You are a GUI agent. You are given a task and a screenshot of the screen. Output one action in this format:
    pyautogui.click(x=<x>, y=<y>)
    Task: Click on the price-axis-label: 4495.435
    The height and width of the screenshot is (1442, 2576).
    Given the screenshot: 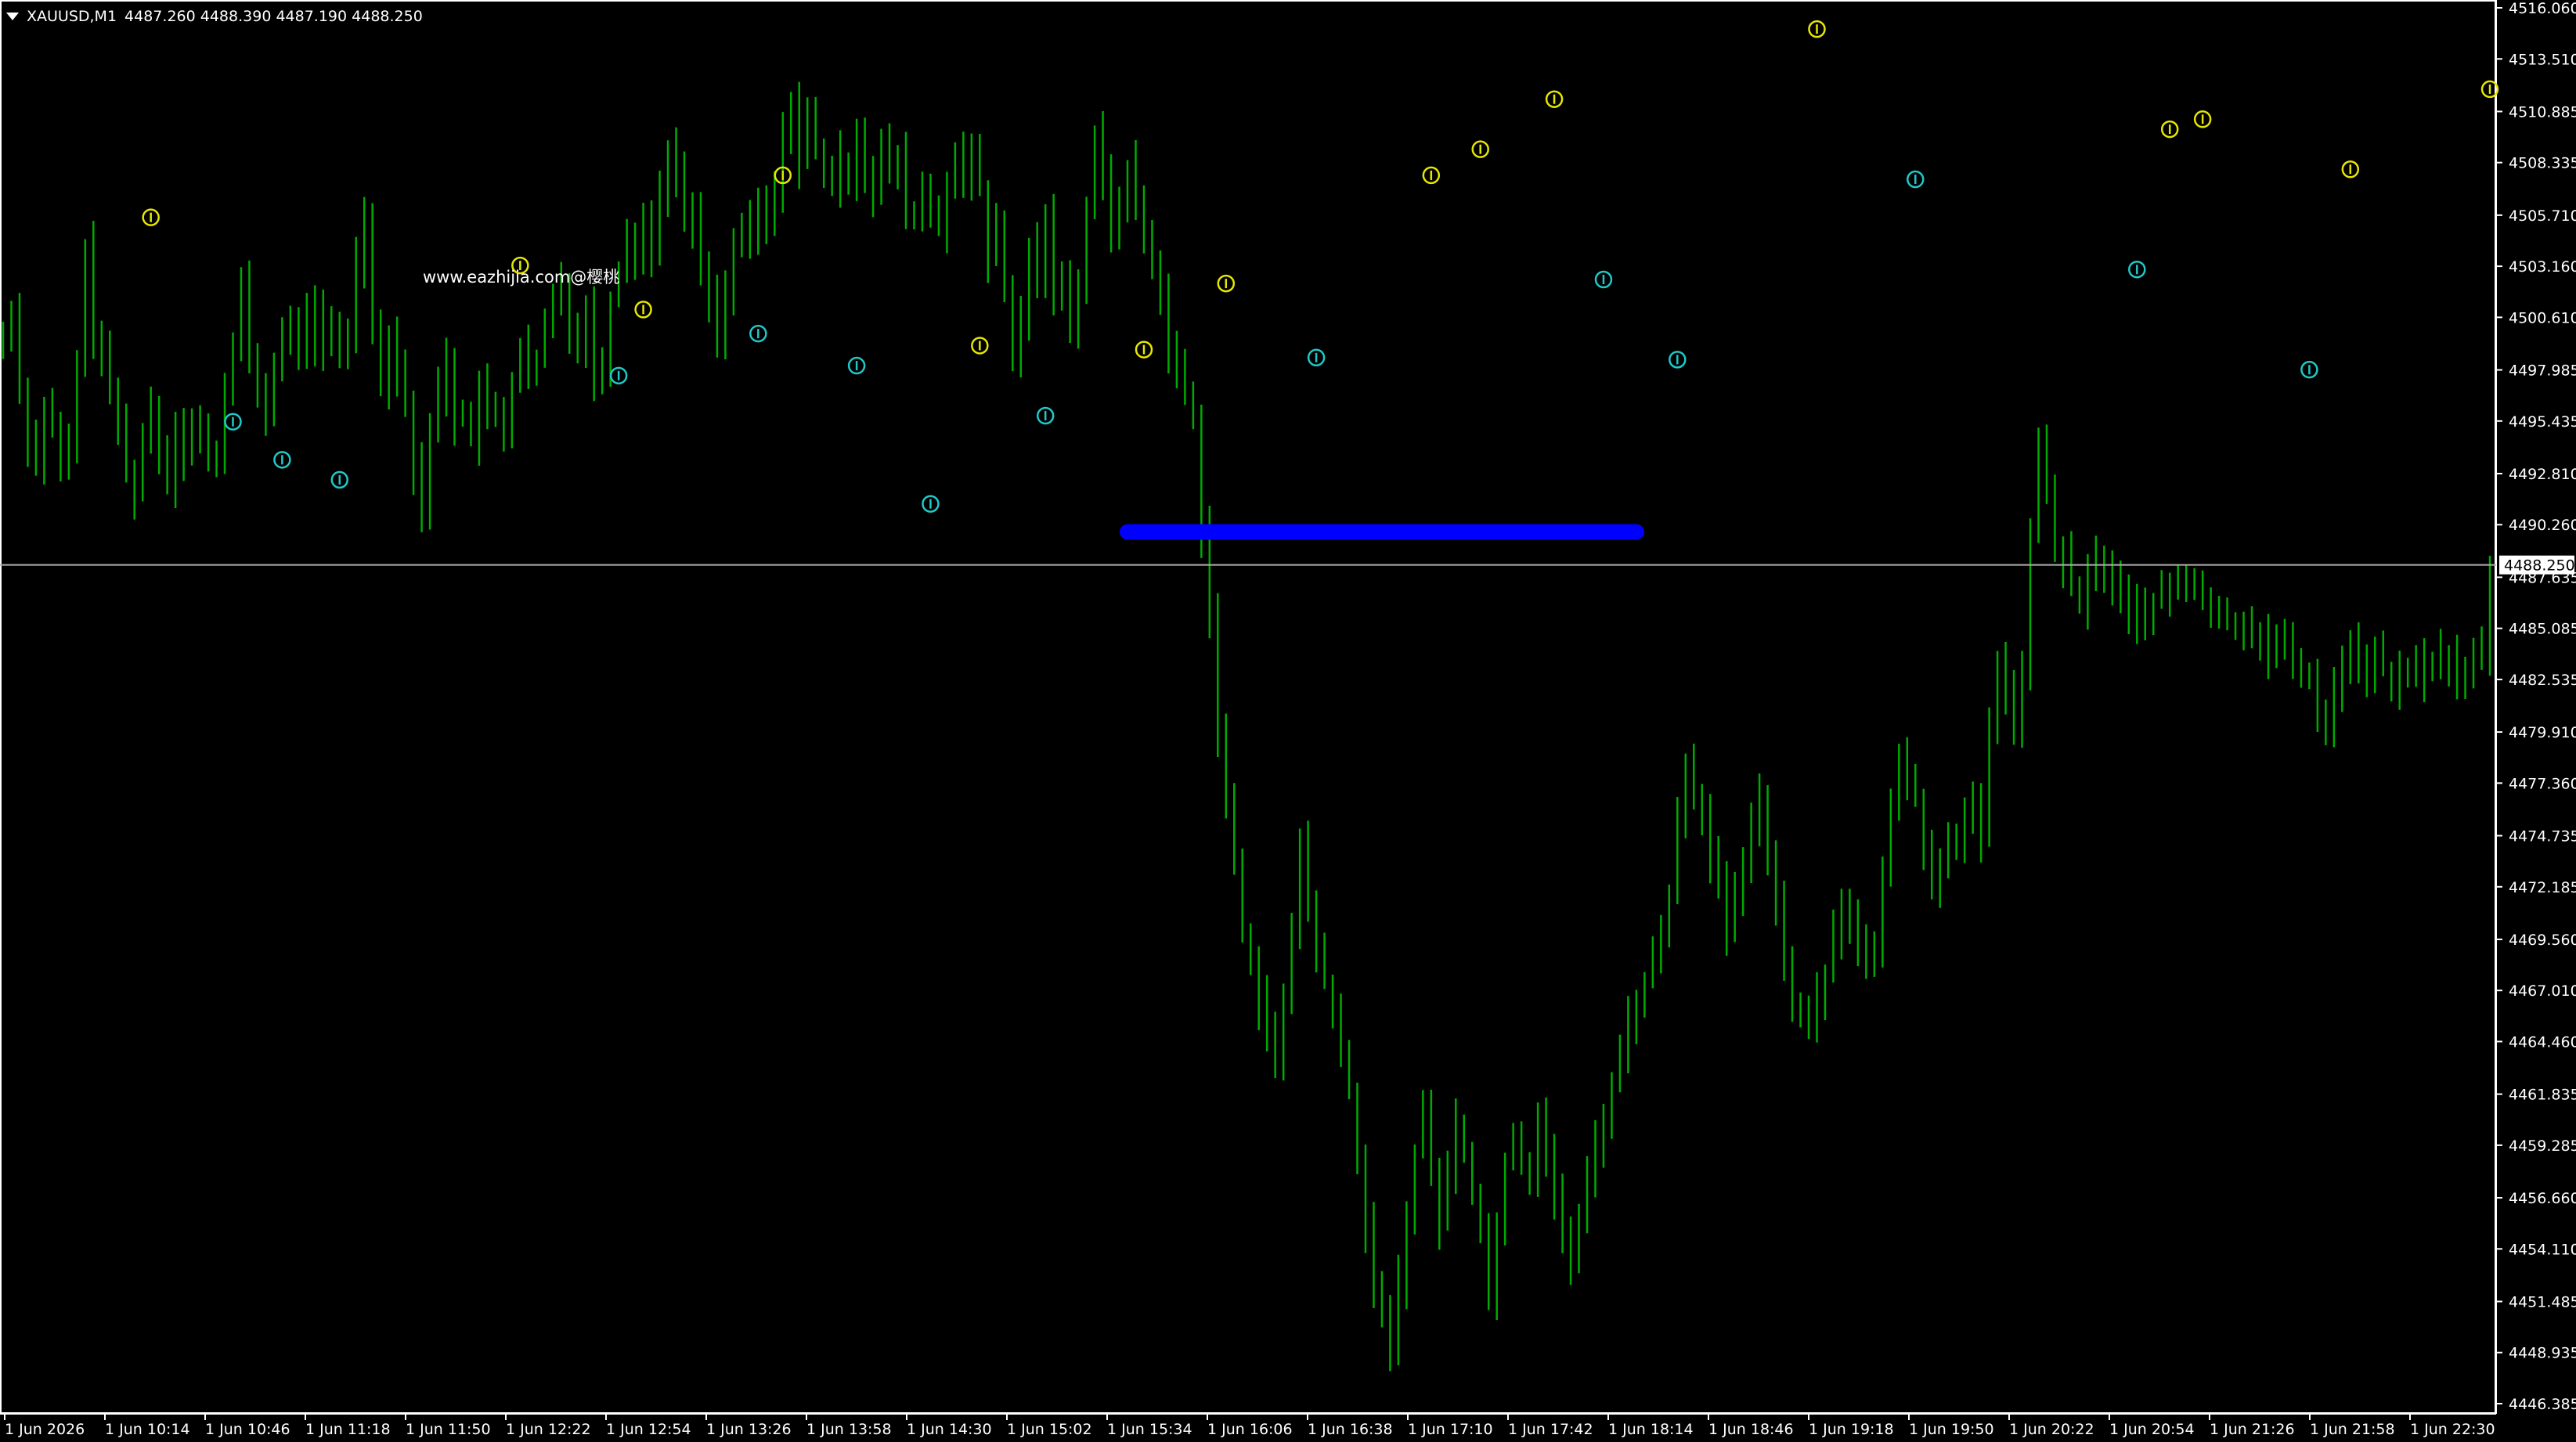 What is the action you would take?
    pyautogui.click(x=2542, y=422)
    